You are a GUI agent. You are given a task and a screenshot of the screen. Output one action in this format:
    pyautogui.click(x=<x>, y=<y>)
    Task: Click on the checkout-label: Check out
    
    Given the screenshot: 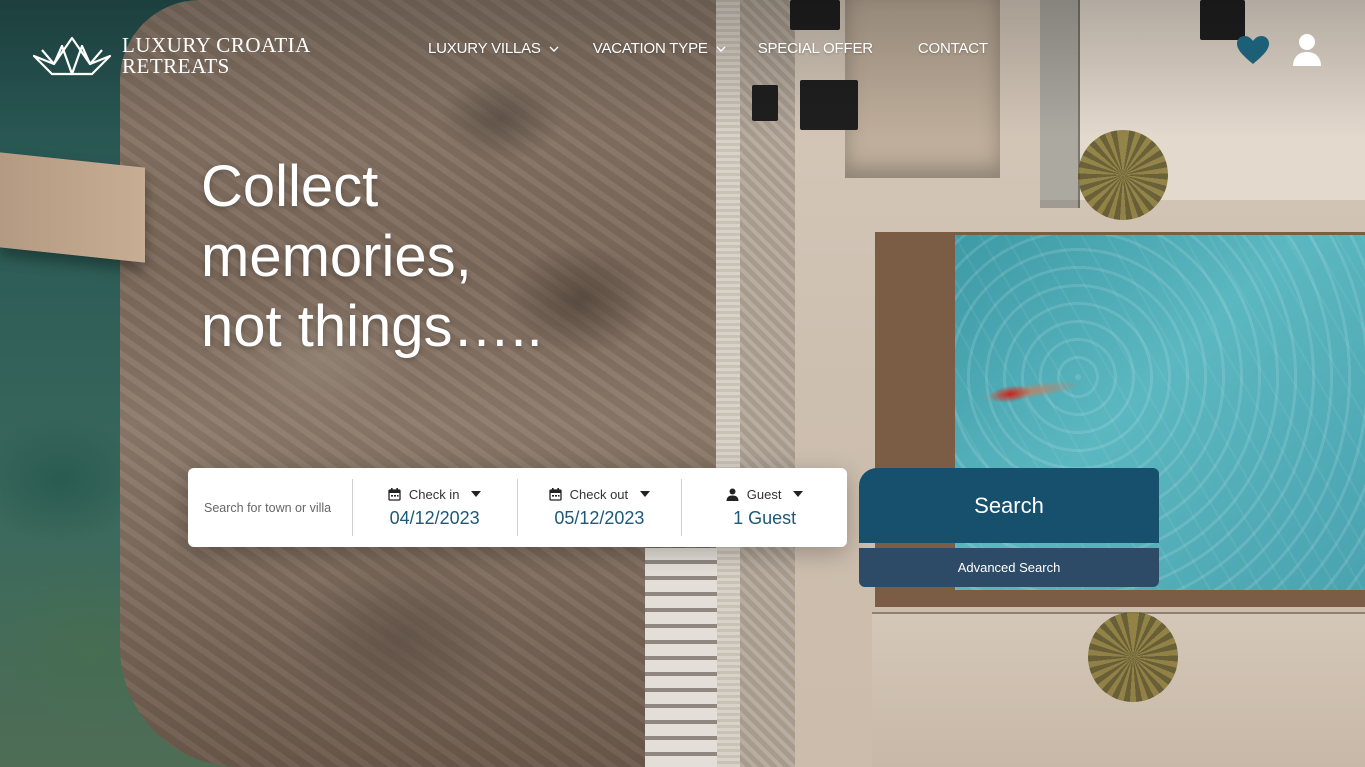 What is the action you would take?
    pyautogui.click(x=599, y=494)
    